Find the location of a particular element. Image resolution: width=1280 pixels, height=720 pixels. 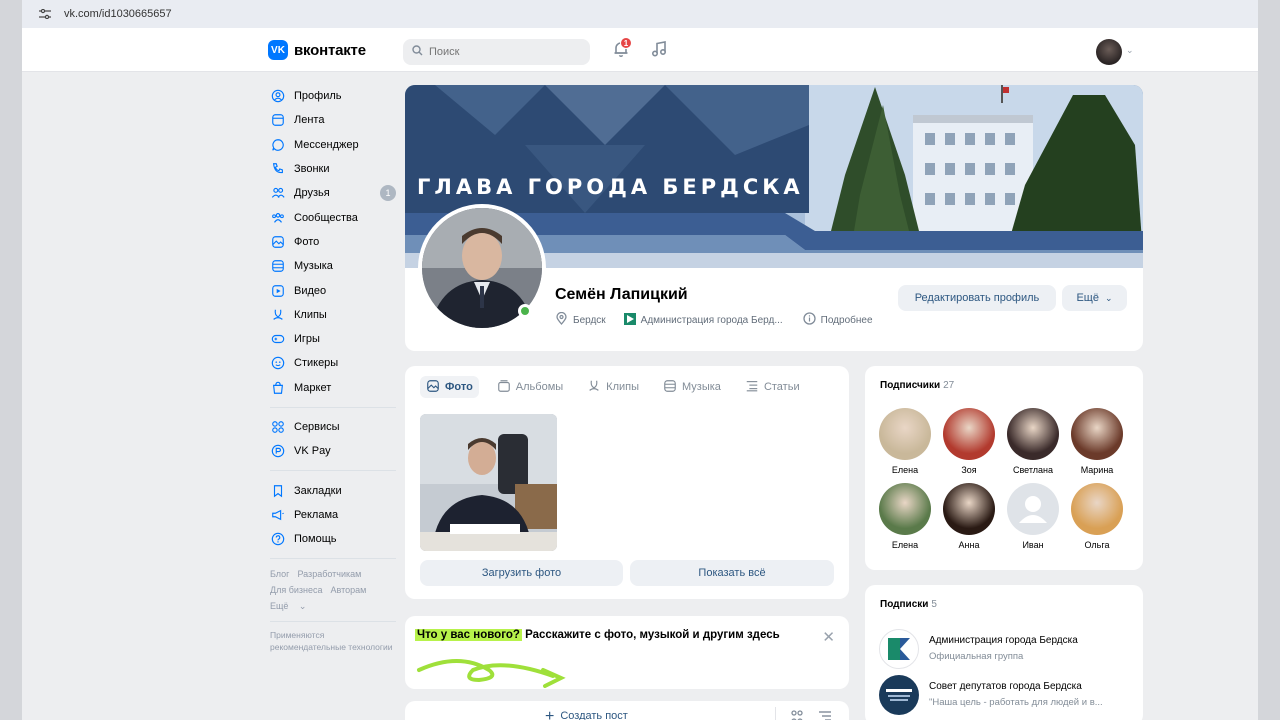

sidebar-item-feed: Лента is located at coordinates (333, 120).